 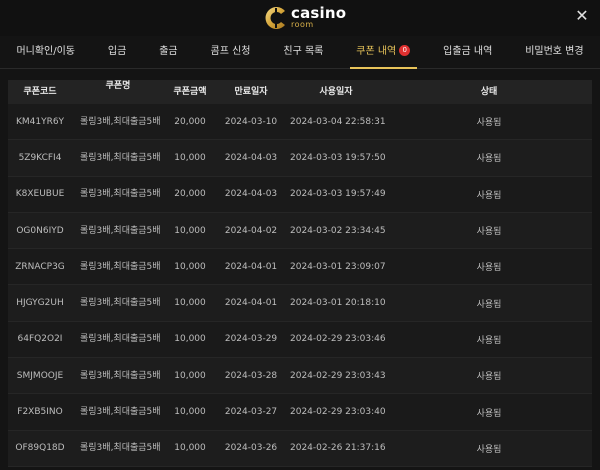 What do you see at coordinates (489, 92) in the screenshot?
I see `header-status: 상태` at bounding box center [489, 92].